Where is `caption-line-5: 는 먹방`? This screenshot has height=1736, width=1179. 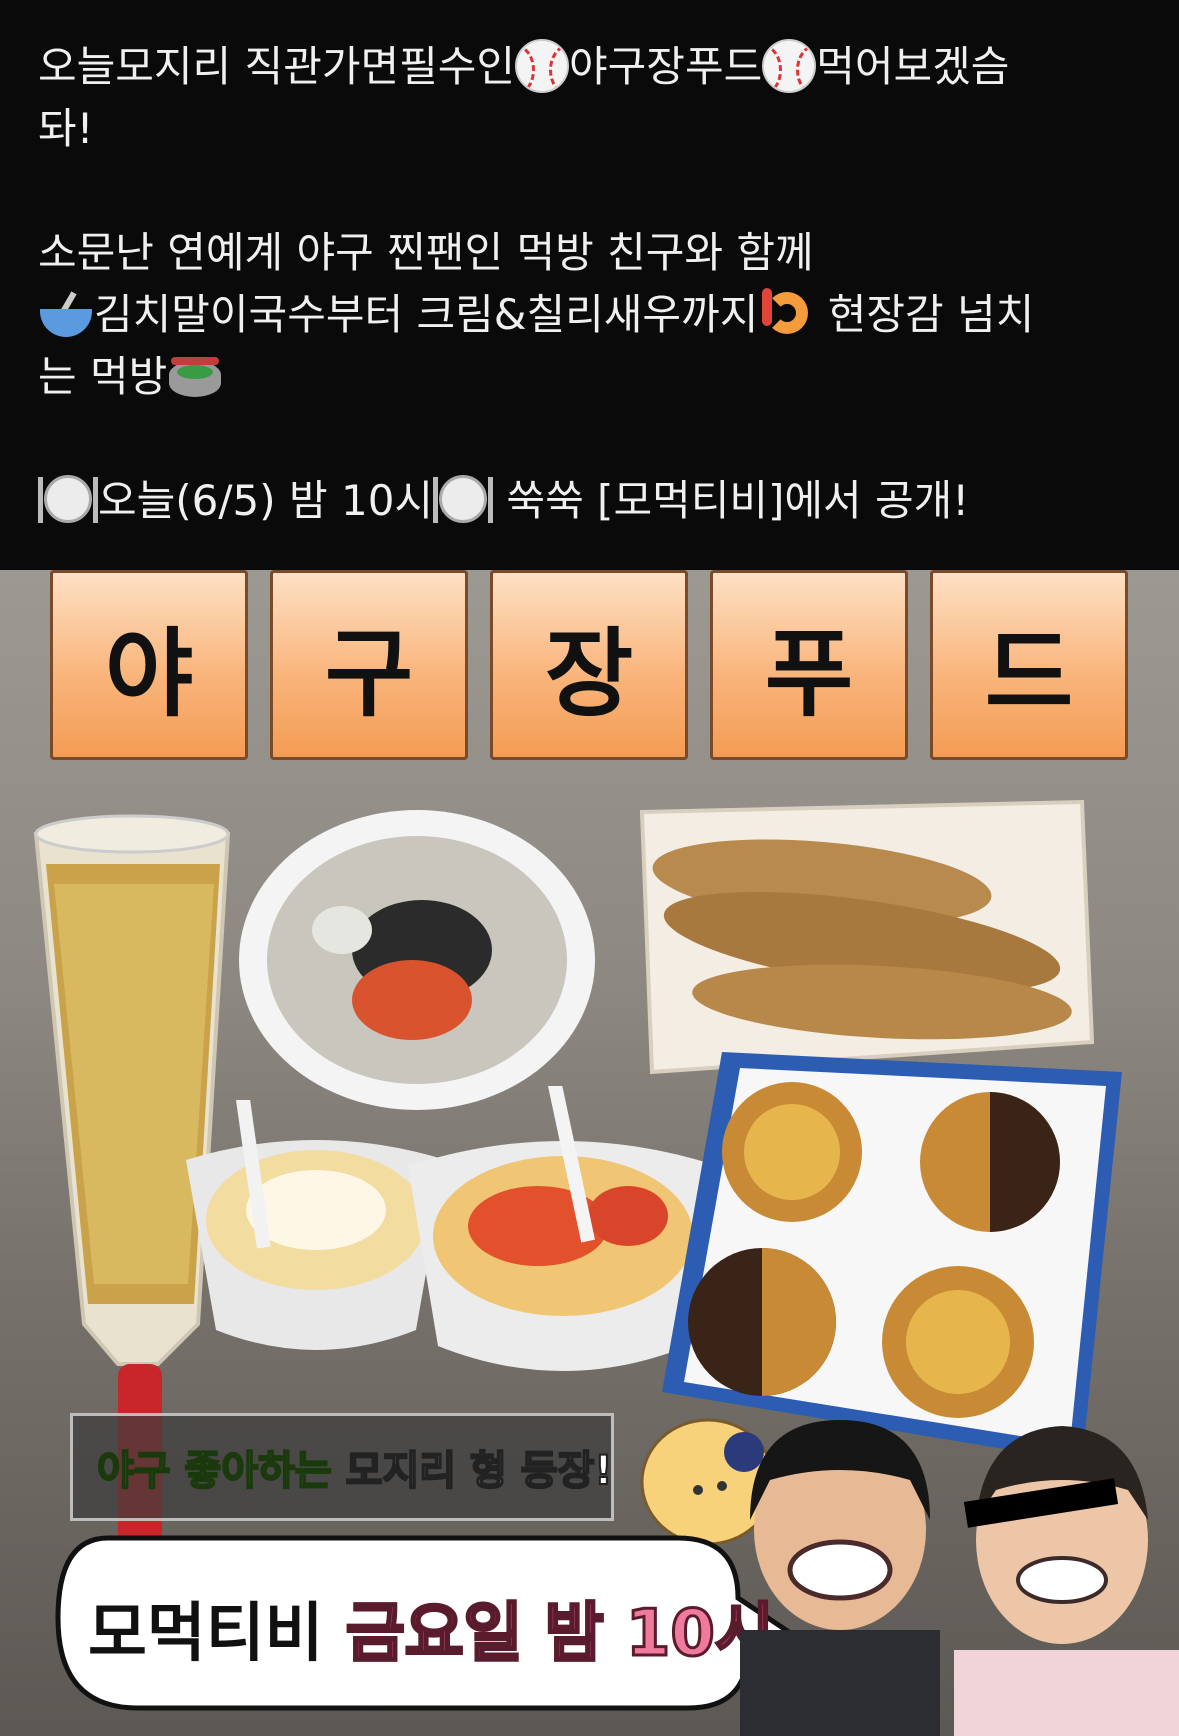 caption-line-5: 는 먹방 is located at coordinates (590, 377).